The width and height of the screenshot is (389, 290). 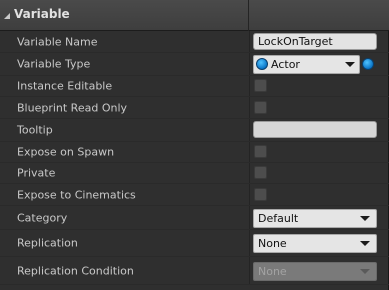 What do you see at coordinates (35, 130) in the screenshot?
I see `tooltip-label: Tooltip` at bounding box center [35, 130].